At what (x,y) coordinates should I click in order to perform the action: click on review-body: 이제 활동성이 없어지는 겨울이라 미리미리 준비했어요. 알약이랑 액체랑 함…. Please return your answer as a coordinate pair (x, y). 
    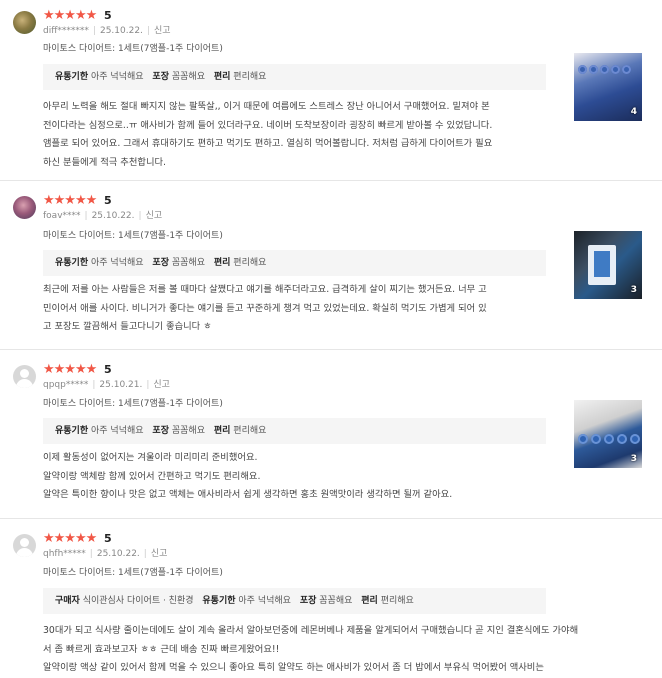
    Looking at the image, I should click on (298, 477).